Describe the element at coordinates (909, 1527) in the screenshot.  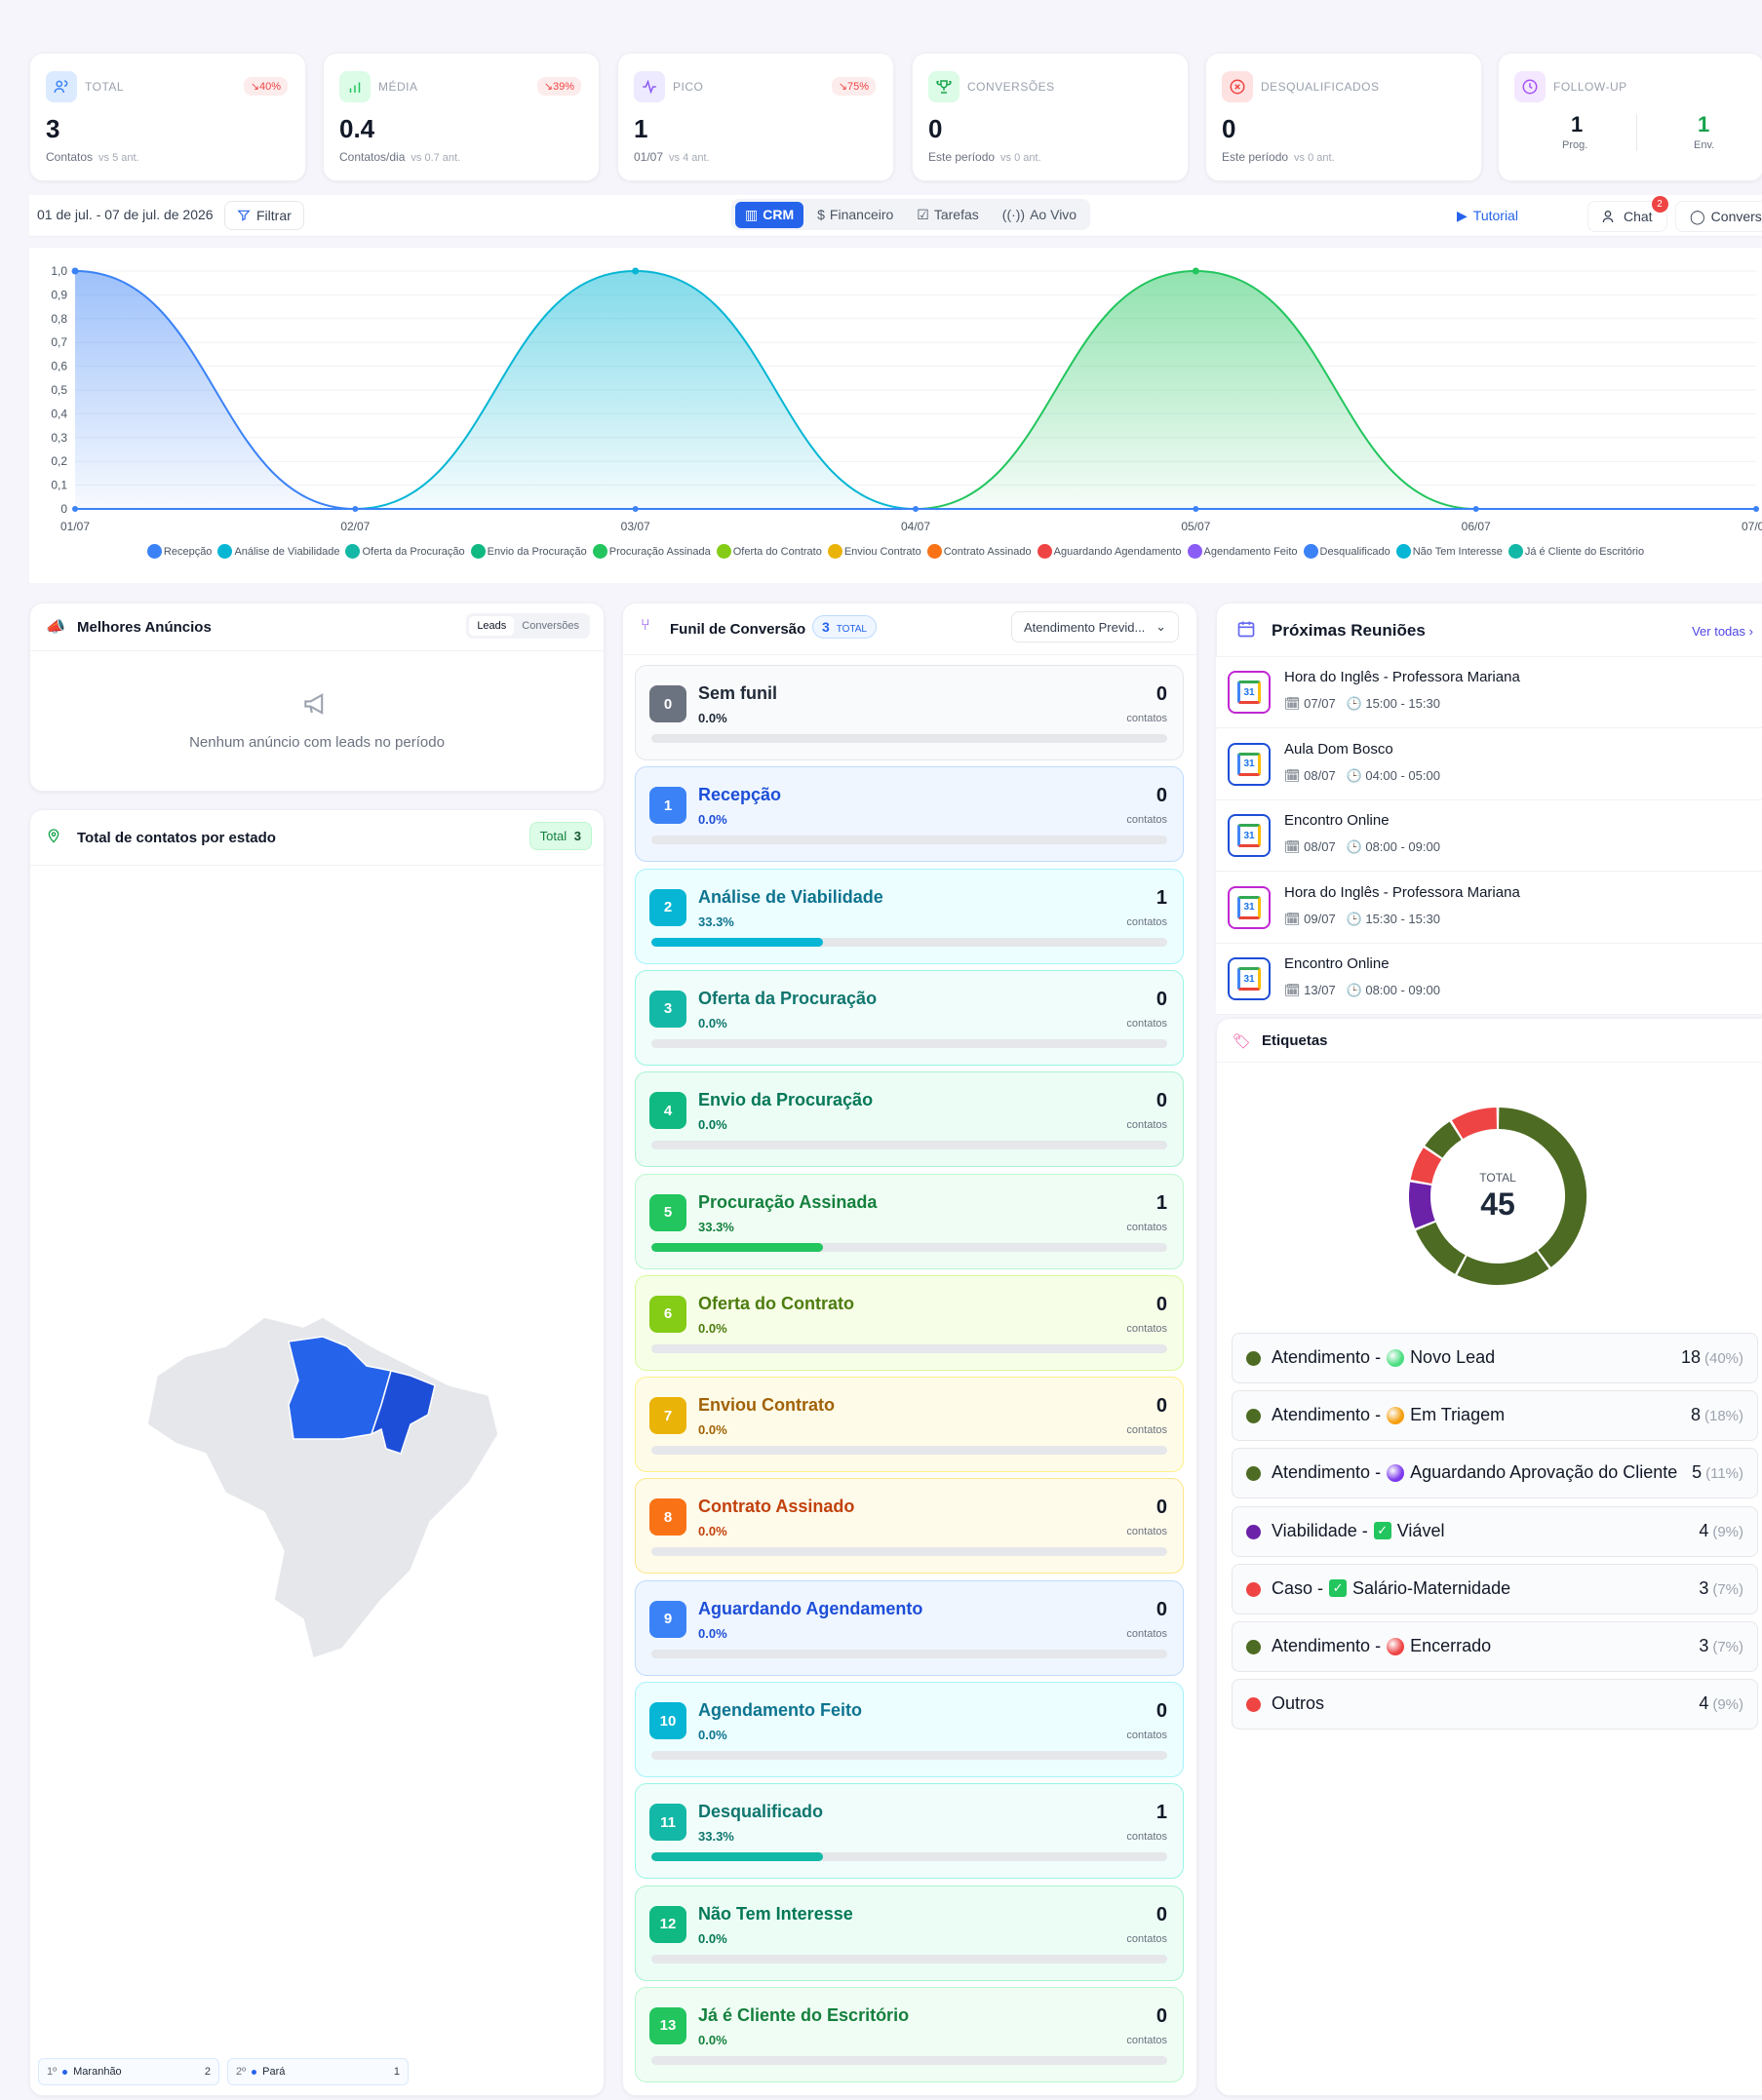
I see `funnel-stage: 8 Contrato Assinado 0.0% 0 contatos` at that location.